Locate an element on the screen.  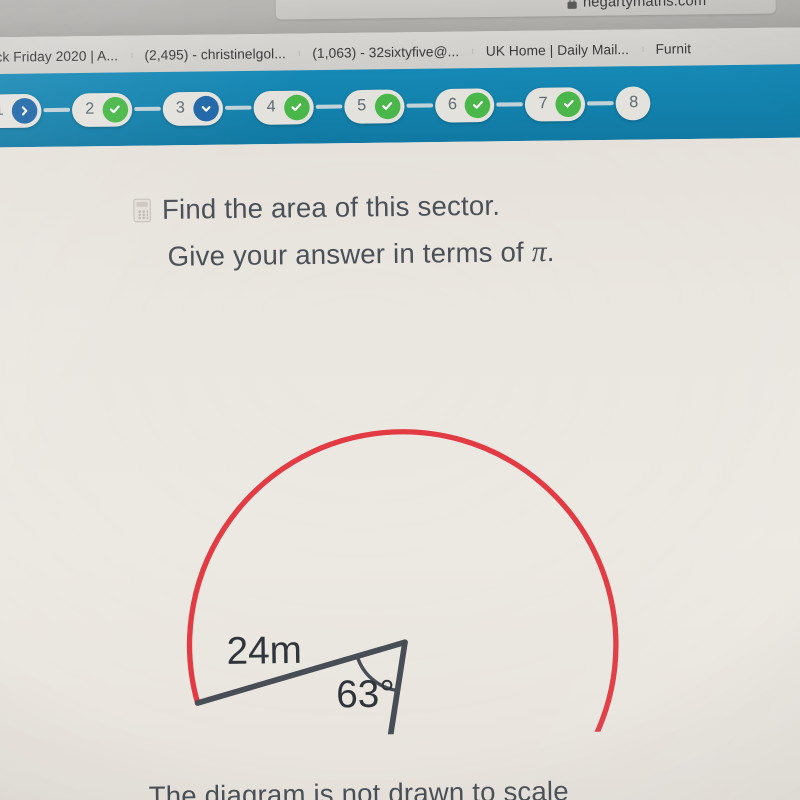
question-line-1: Find the area of this sector. is located at coordinates (331, 207).